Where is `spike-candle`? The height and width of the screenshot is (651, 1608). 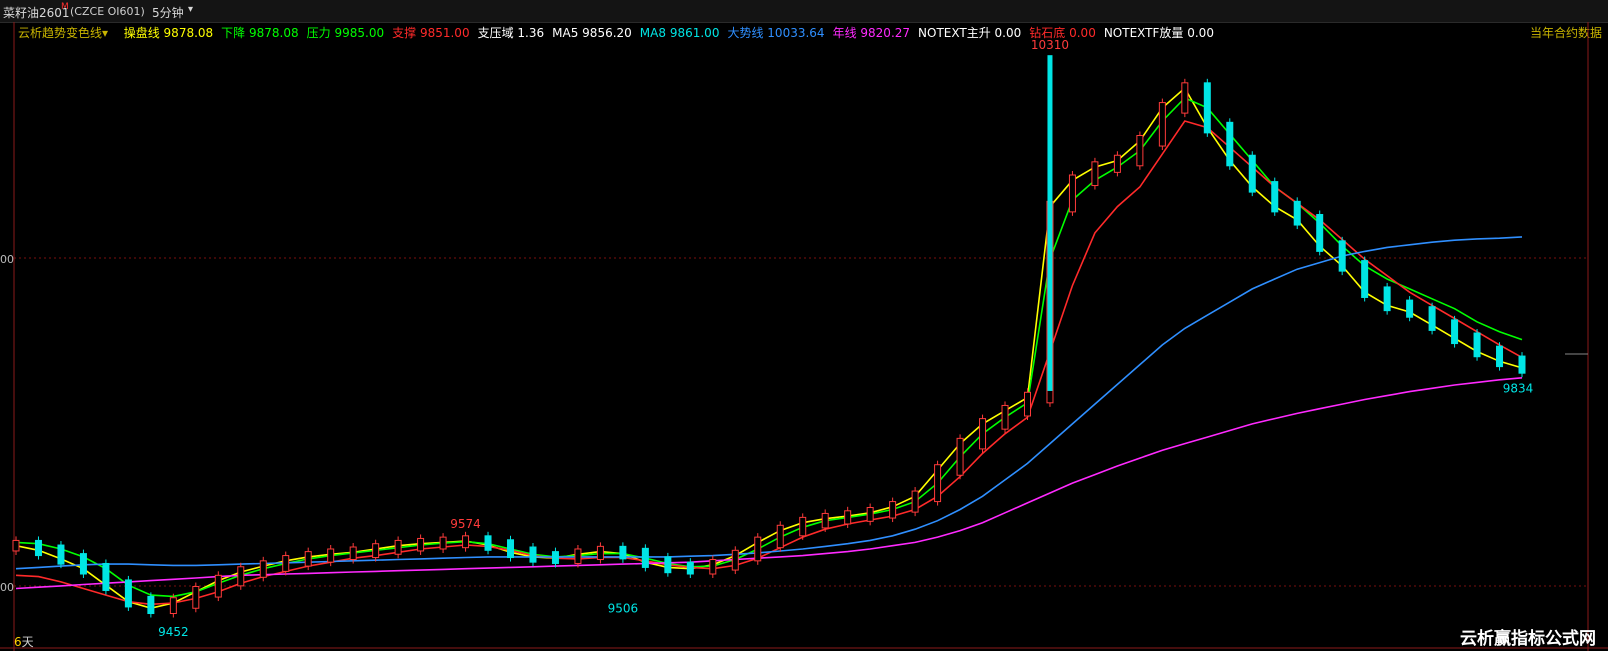 spike-candle is located at coordinates (1050, 223).